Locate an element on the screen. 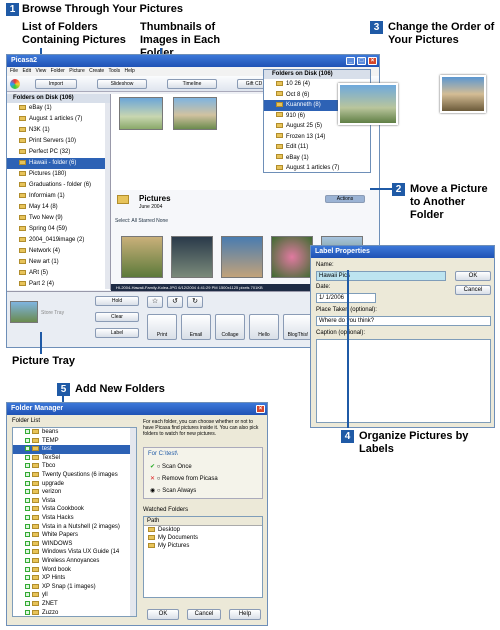 Image resolution: width=500 pixels, height=630 pixels. actions-button: Actions is located at coordinates (345, 199).